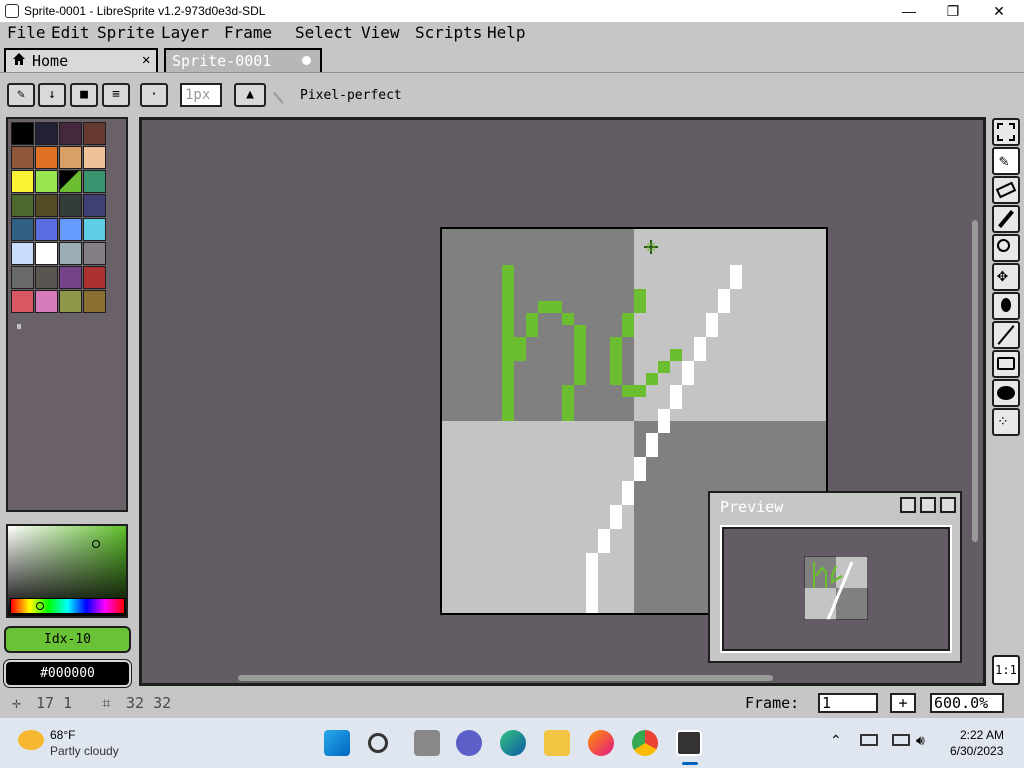 Image resolution: width=1024 pixels, height=768 pixels. I want to click on eyedropper-tool-button, so click(1006, 219).